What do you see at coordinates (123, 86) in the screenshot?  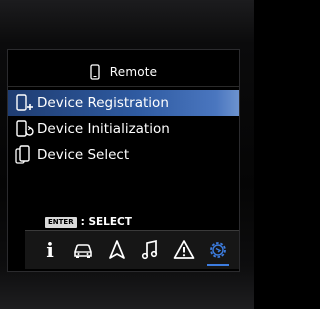 I see `header-divider` at bounding box center [123, 86].